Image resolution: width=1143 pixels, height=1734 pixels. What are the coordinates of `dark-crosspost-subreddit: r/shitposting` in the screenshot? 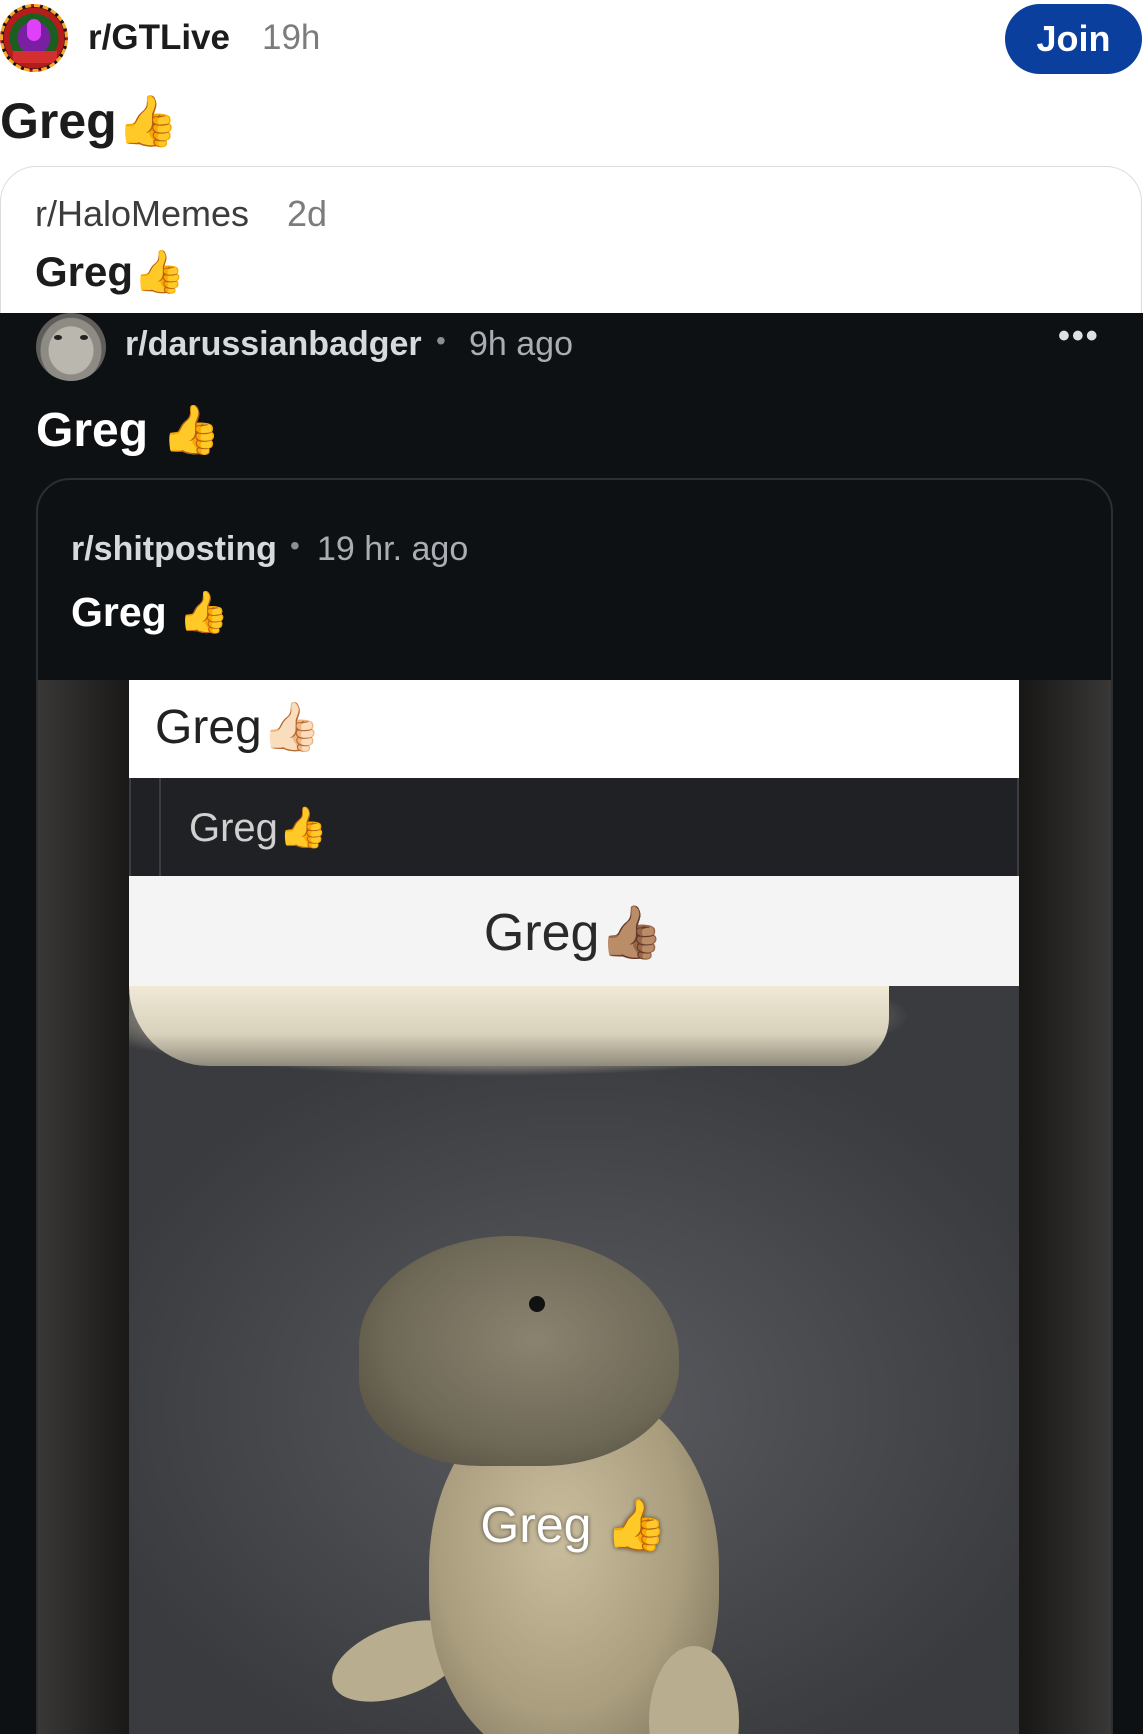 It's located at (174, 549).